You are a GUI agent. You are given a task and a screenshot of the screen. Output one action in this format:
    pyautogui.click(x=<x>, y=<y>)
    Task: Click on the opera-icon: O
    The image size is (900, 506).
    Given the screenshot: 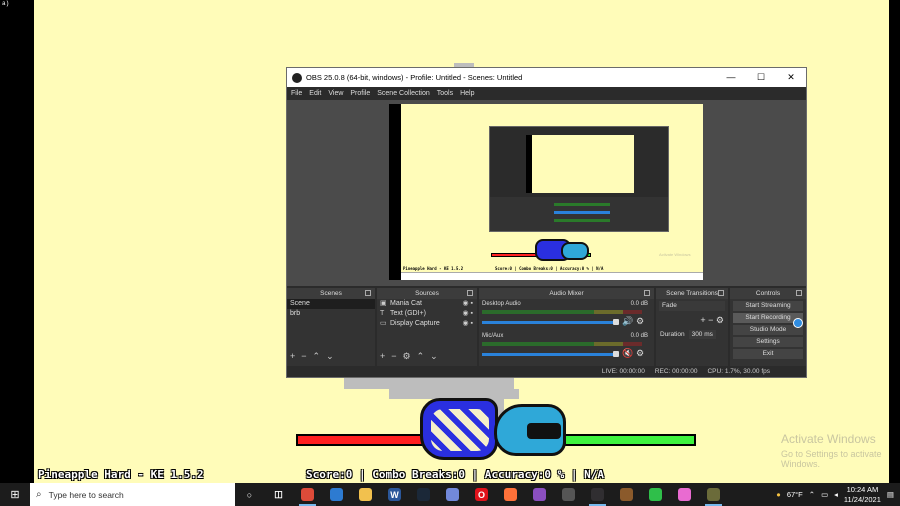 What is the action you would take?
    pyautogui.click(x=481, y=494)
    